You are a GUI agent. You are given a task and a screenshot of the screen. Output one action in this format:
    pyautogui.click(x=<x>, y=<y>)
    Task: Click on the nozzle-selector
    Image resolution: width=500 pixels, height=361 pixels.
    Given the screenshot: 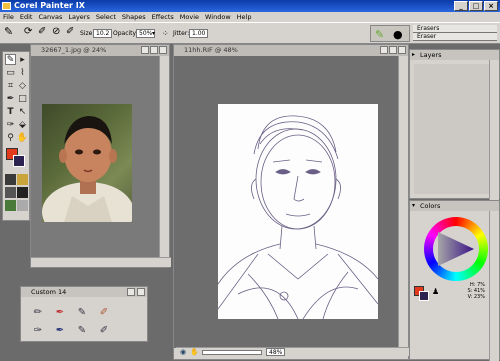 What is the action you would take?
    pyautogui.click(x=10, y=205)
    